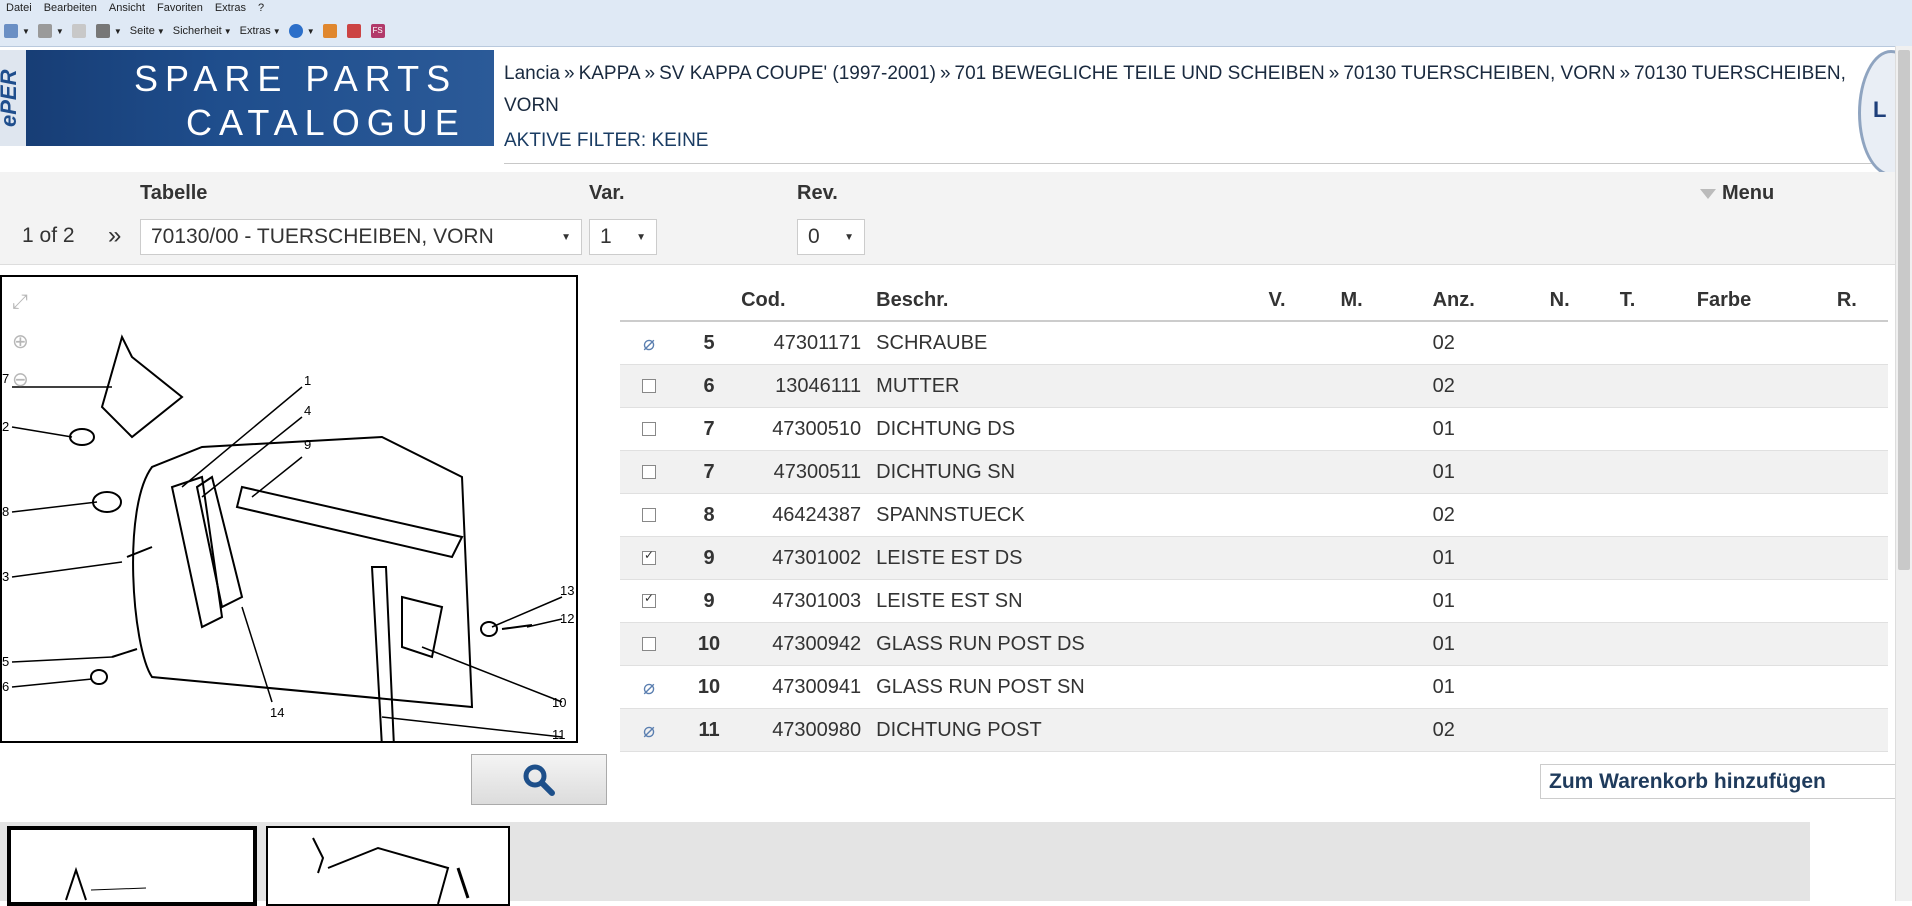 This screenshot has height=906, width=1912. What do you see at coordinates (808, 301) in the screenshot?
I see `col-cod: Cod.` at bounding box center [808, 301].